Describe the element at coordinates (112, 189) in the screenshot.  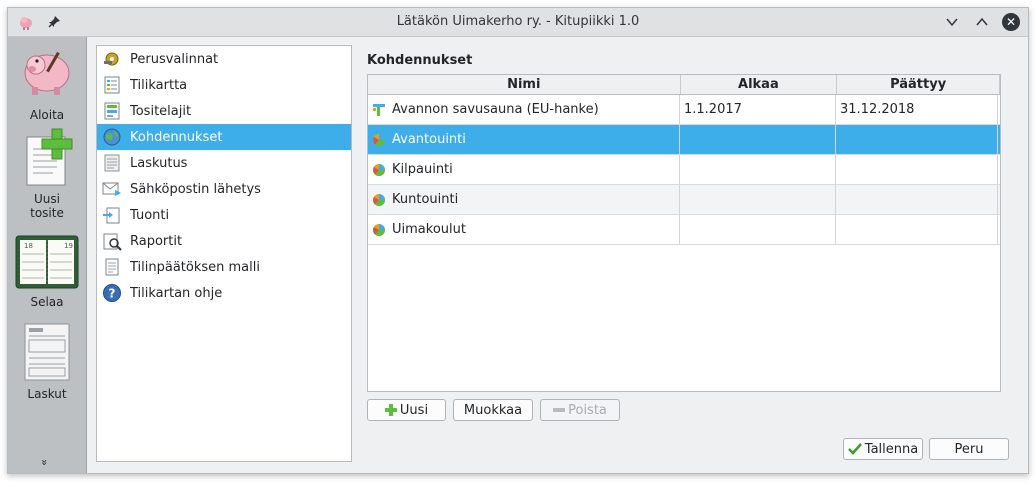
I see `email-icon` at that location.